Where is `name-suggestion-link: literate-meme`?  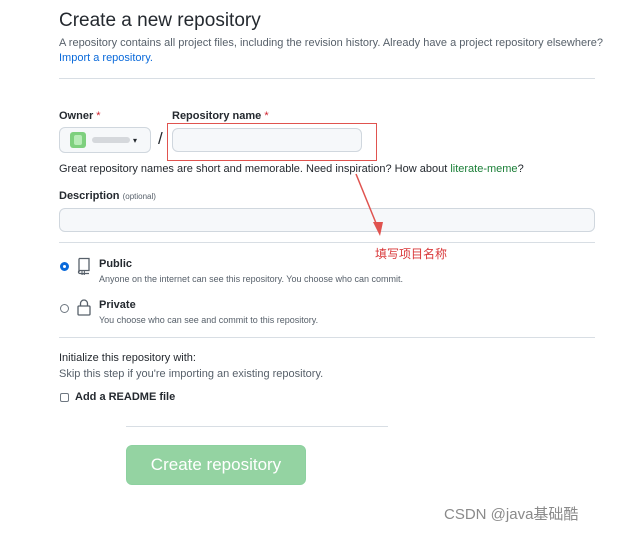 name-suggestion-link: literate-meme is located at coordinates (483, 169).